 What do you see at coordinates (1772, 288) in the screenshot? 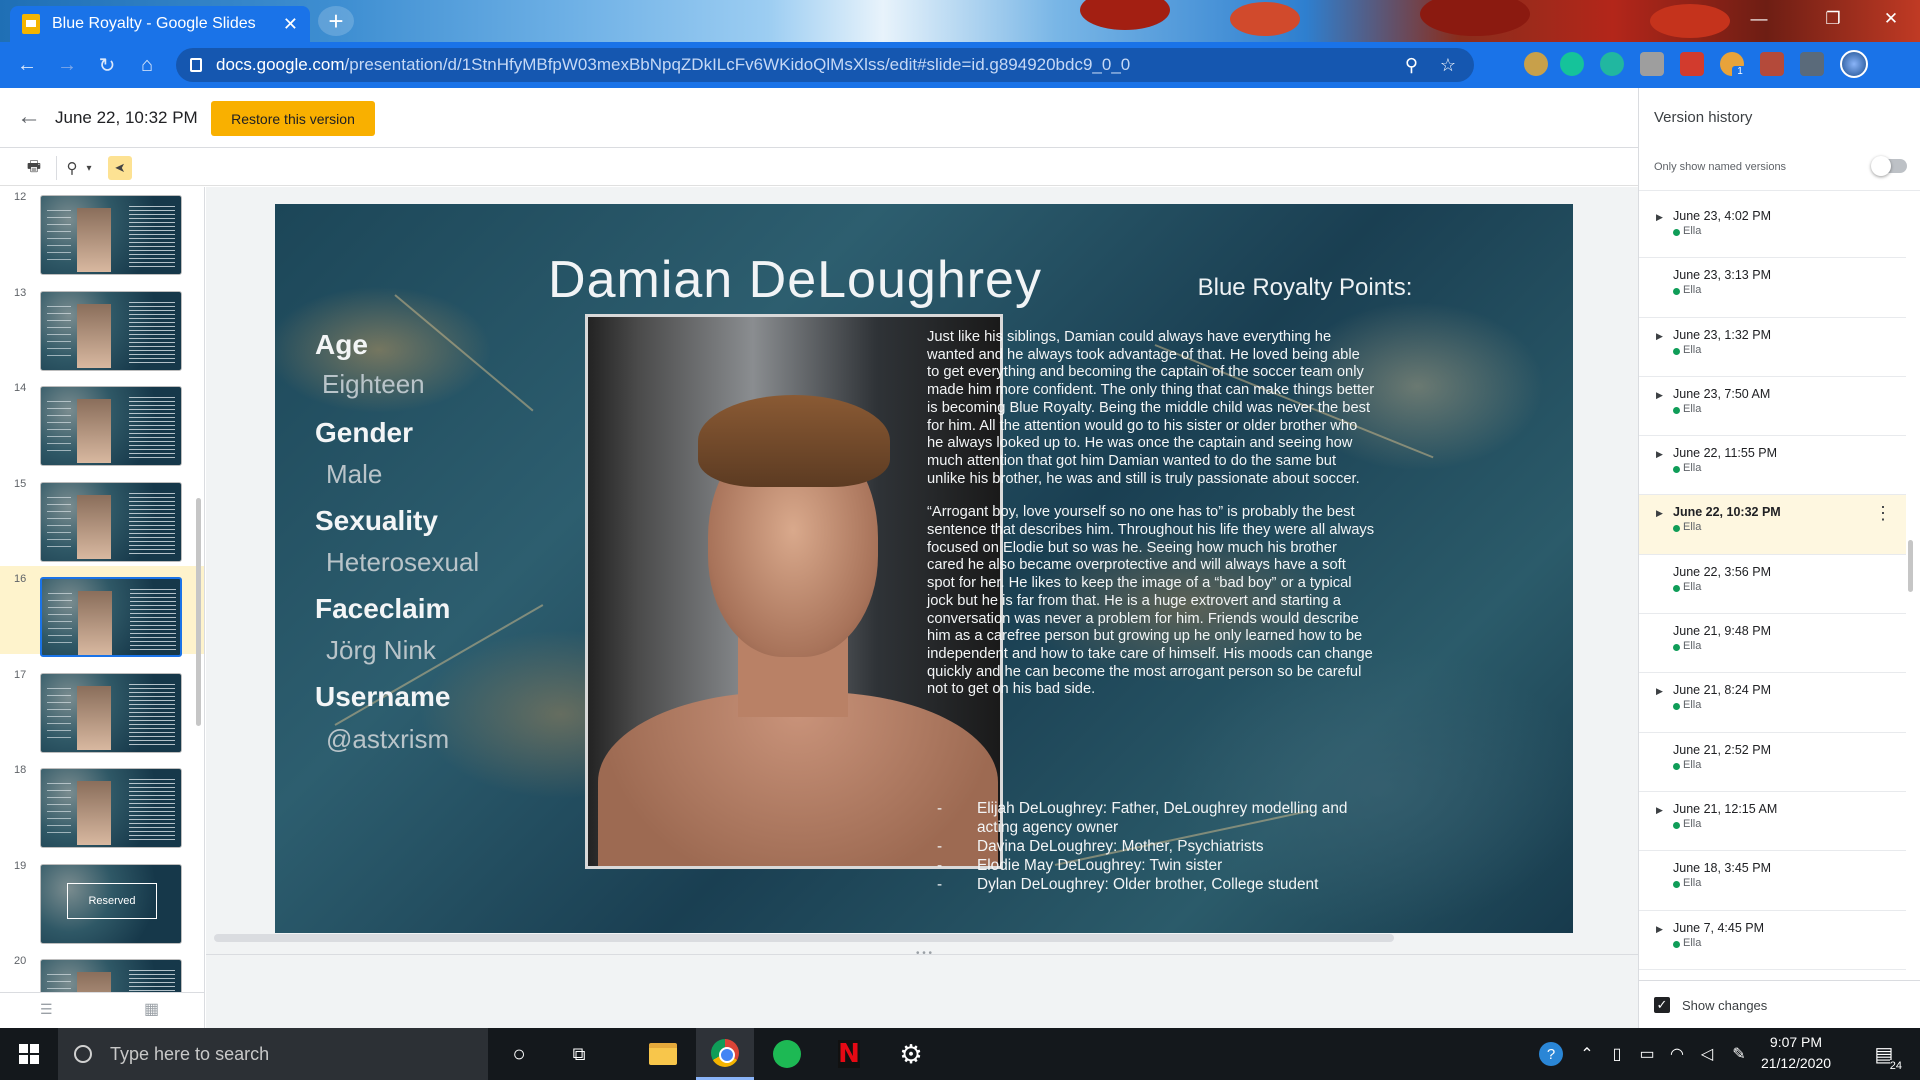
I see `version-item: June 23, 3:13 PM Ella` at bounding box center [1772, 288].